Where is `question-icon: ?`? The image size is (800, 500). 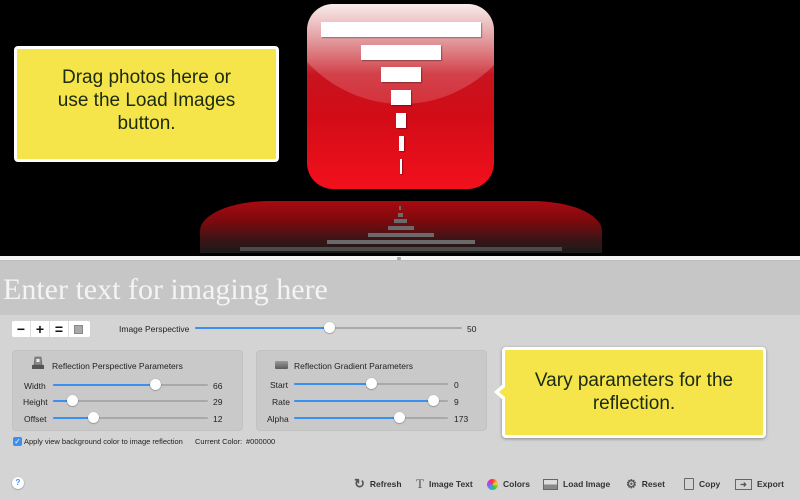
question-icon: ? is located at coordinates (18, 482).